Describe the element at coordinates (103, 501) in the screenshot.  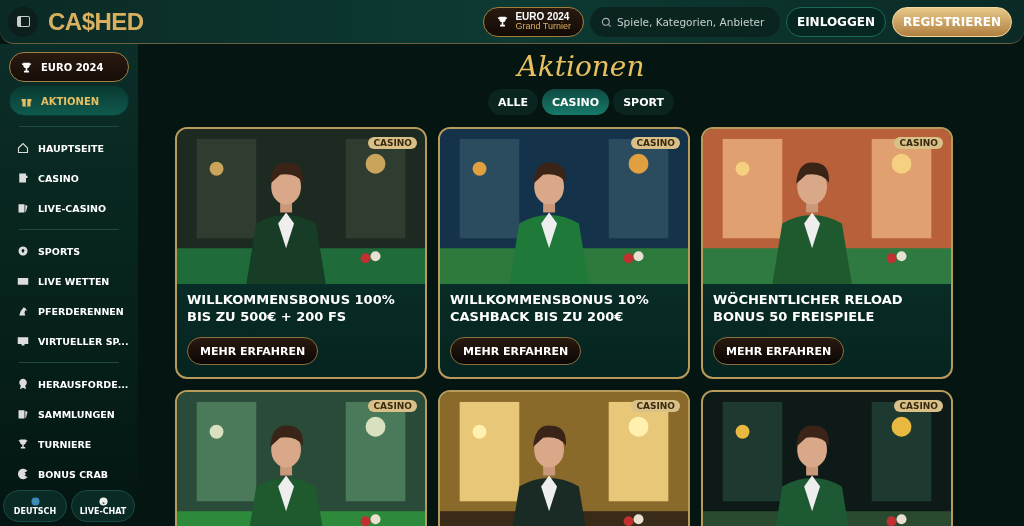
I see `help-icon` at that location.